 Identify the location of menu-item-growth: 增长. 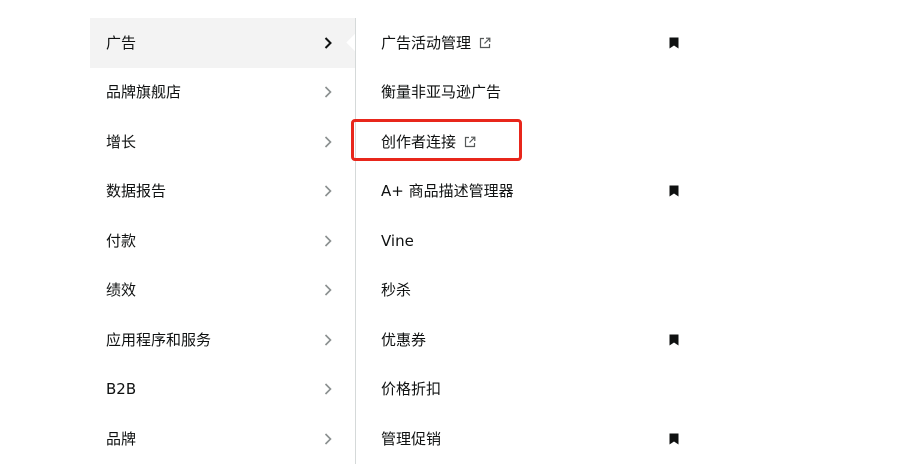
(222, 142).